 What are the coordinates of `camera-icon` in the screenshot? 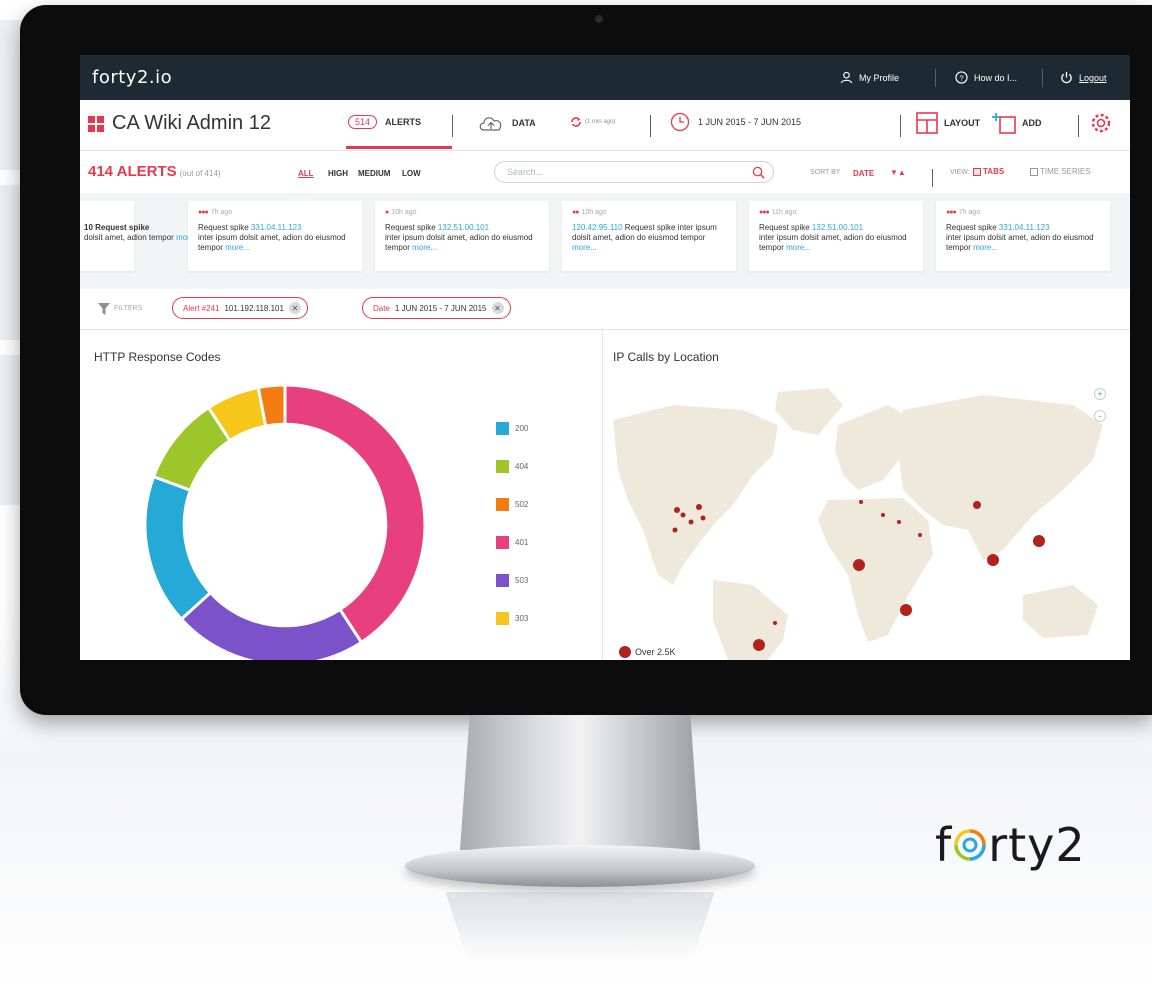 It's located at (599, 19).